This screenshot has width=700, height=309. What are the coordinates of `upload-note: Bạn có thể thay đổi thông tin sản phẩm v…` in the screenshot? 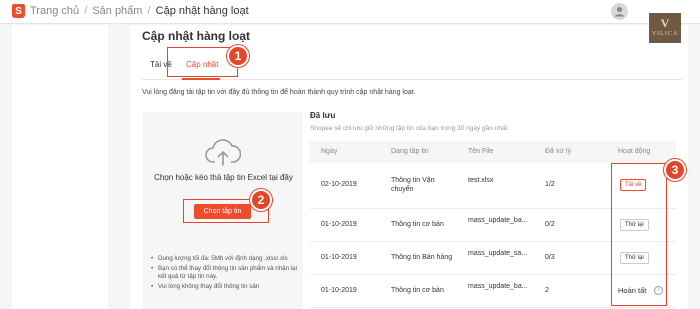 It's located at (226, 273).